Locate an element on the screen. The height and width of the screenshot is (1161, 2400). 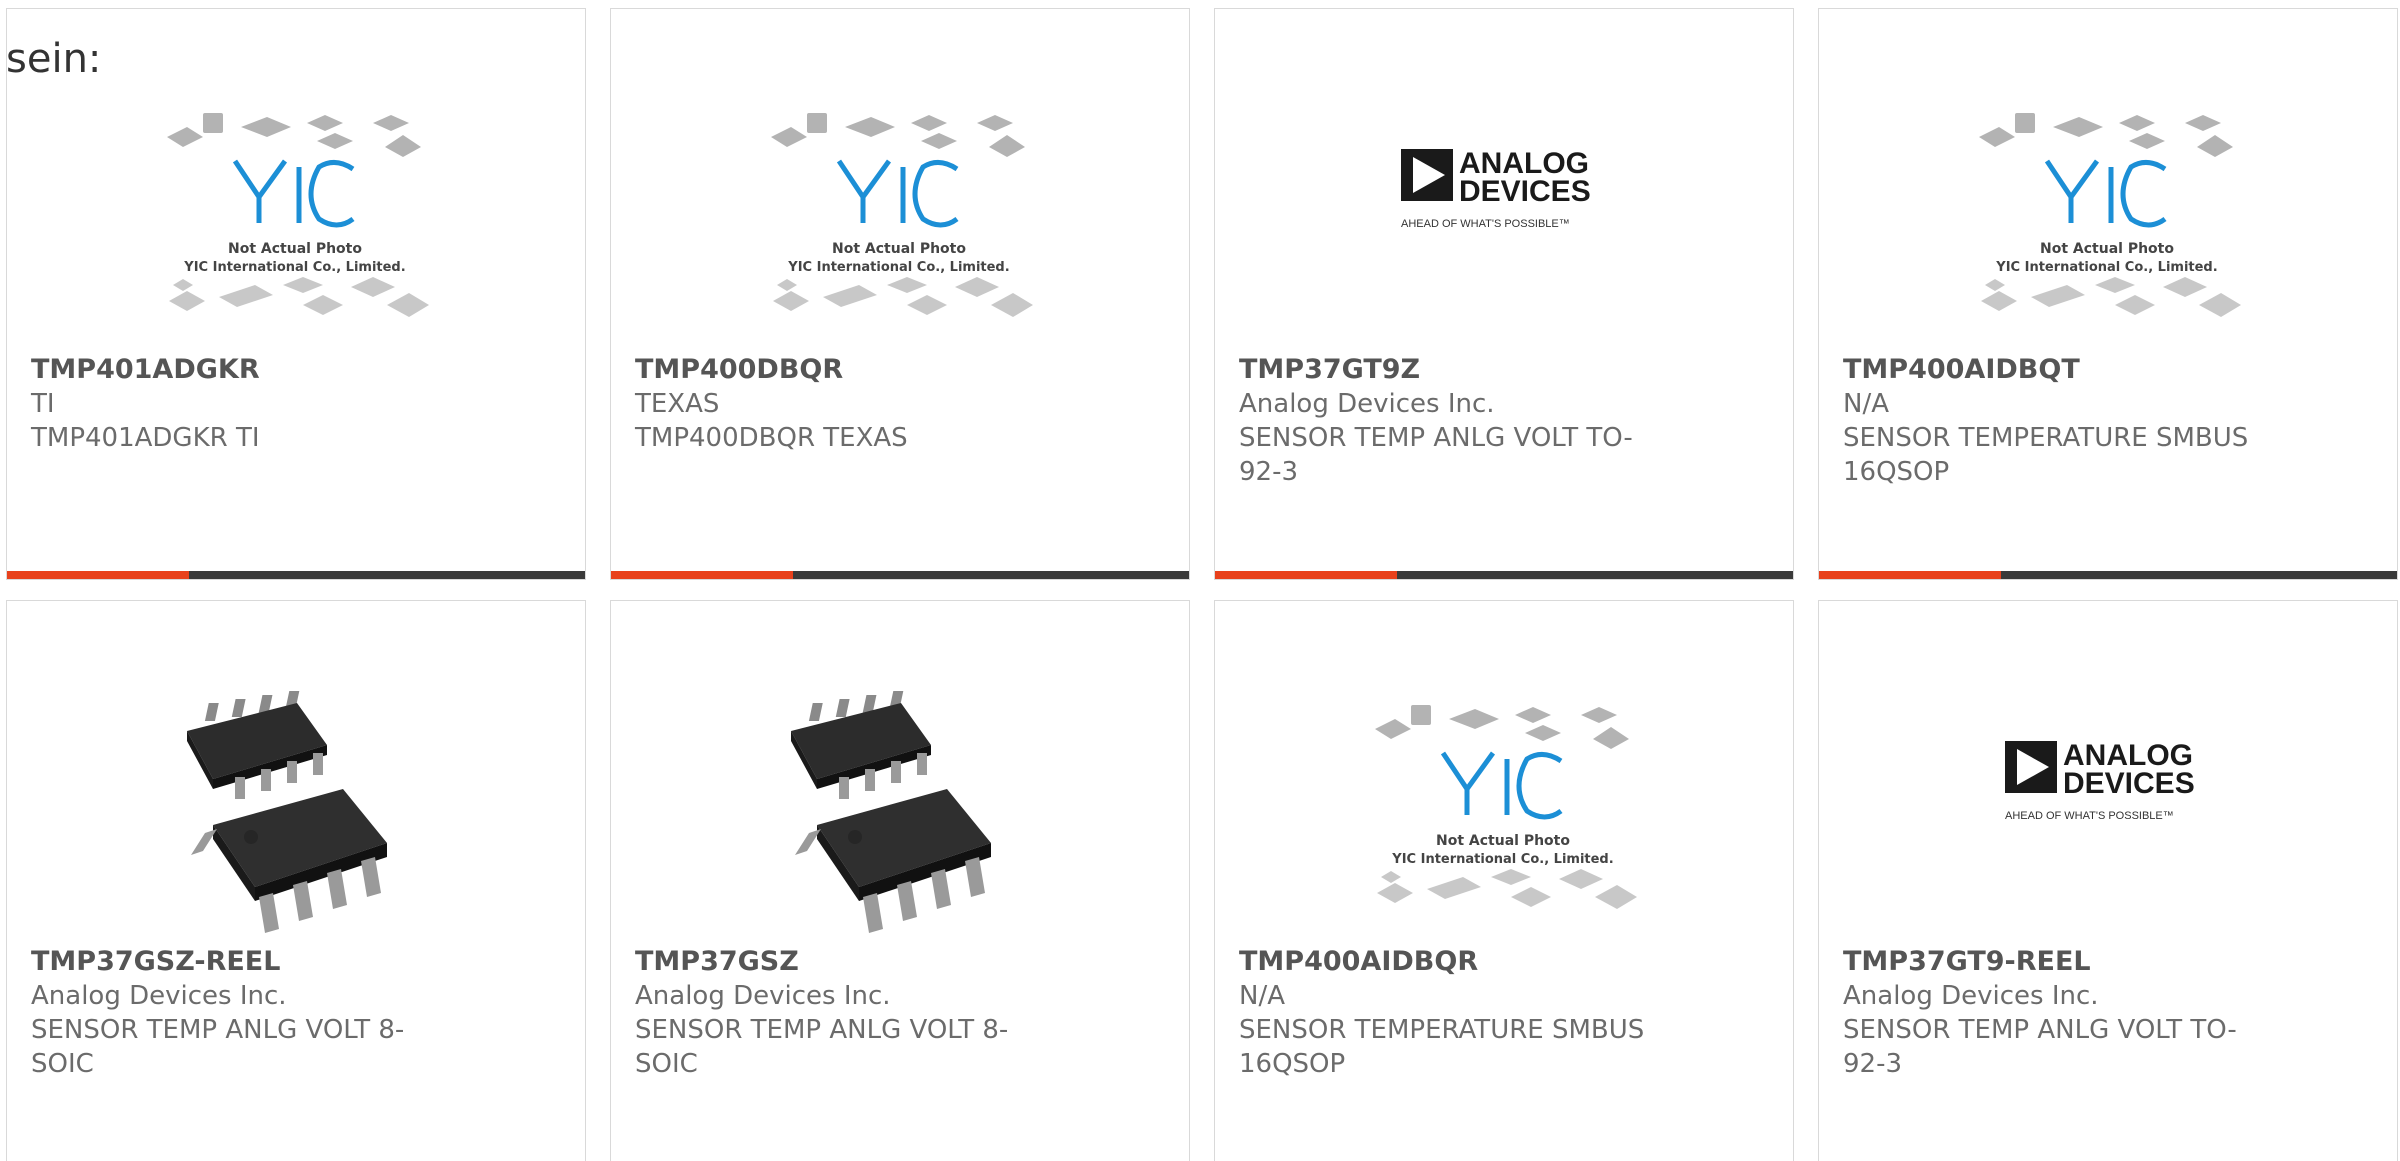
part-number-link: TMP37GT9-REEL is located at coordinates (2053, 962).